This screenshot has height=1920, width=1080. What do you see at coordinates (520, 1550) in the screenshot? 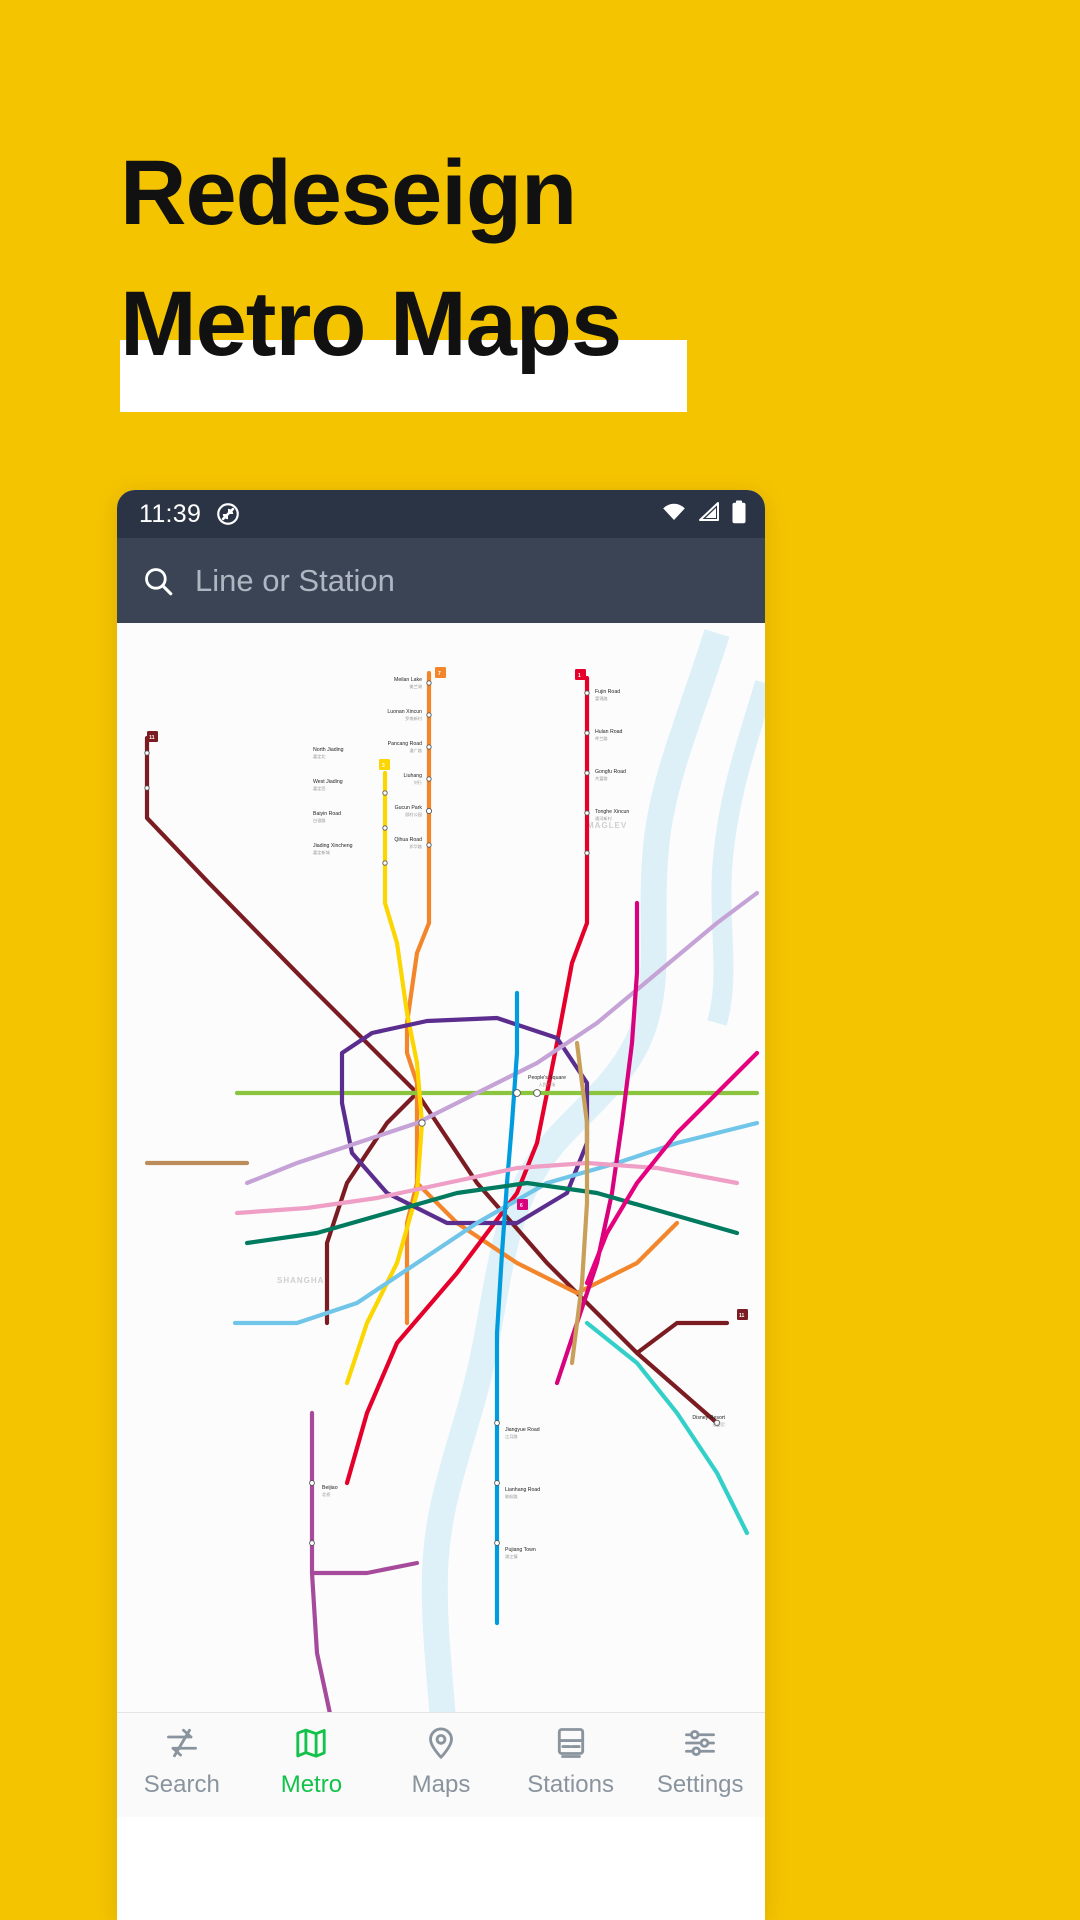
I see `svg-text: Pujiang Town` at bounding box center [520, 1550].